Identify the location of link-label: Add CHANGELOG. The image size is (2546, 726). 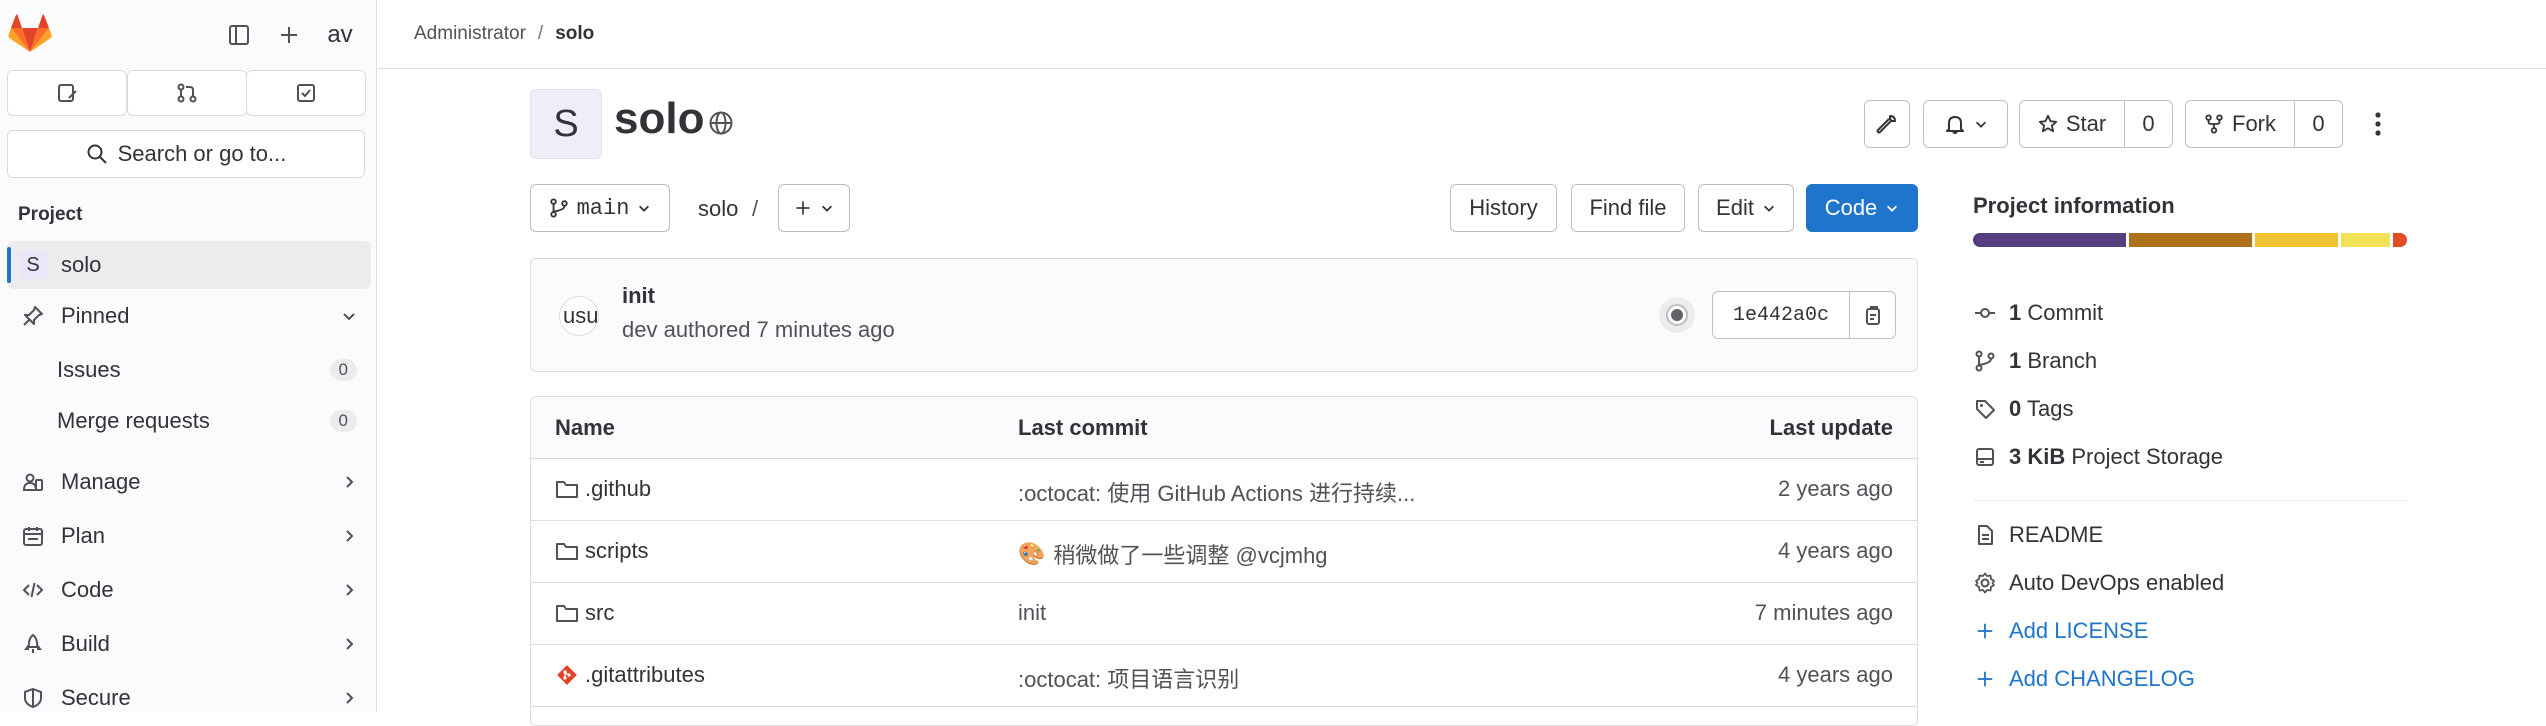
(2102, 678).